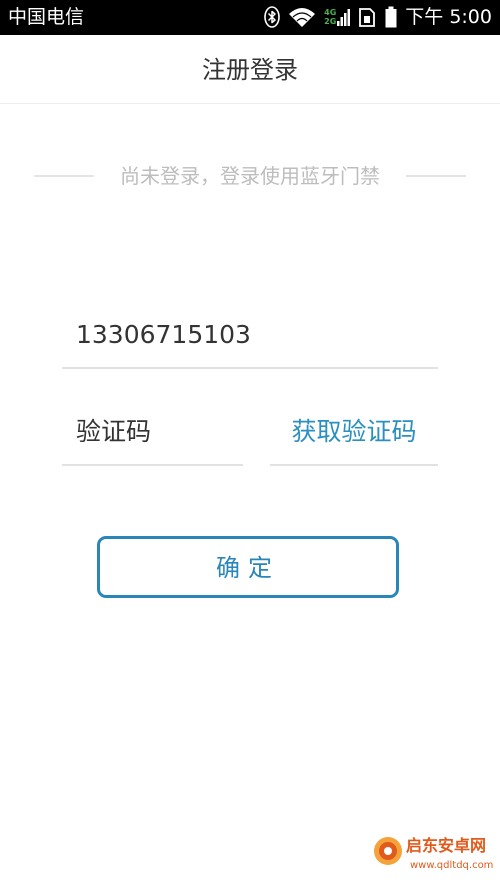  I want to click on status-time: 下午 5:00, so click(448, 17).